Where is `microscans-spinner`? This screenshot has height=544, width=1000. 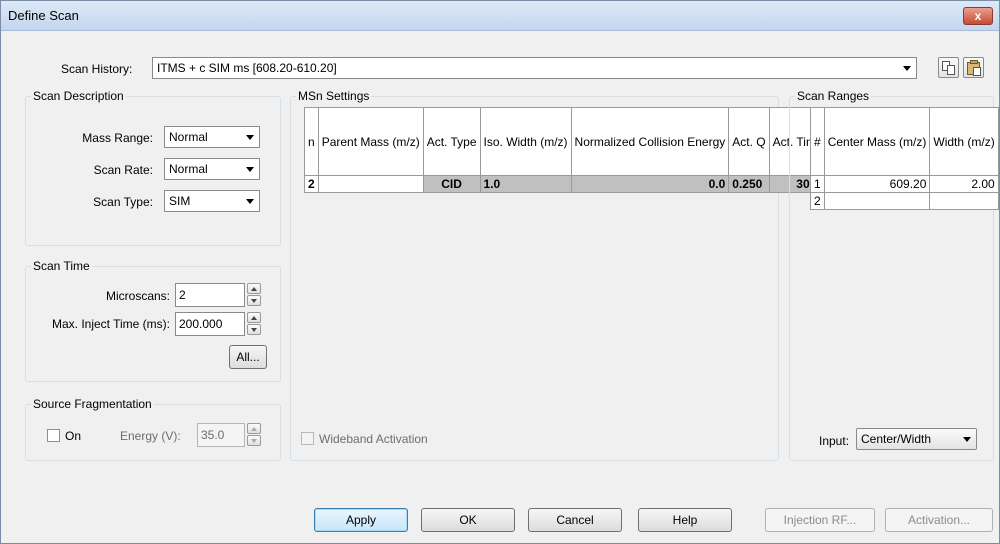 microscans-spinner is located at coordinates (254, 295).